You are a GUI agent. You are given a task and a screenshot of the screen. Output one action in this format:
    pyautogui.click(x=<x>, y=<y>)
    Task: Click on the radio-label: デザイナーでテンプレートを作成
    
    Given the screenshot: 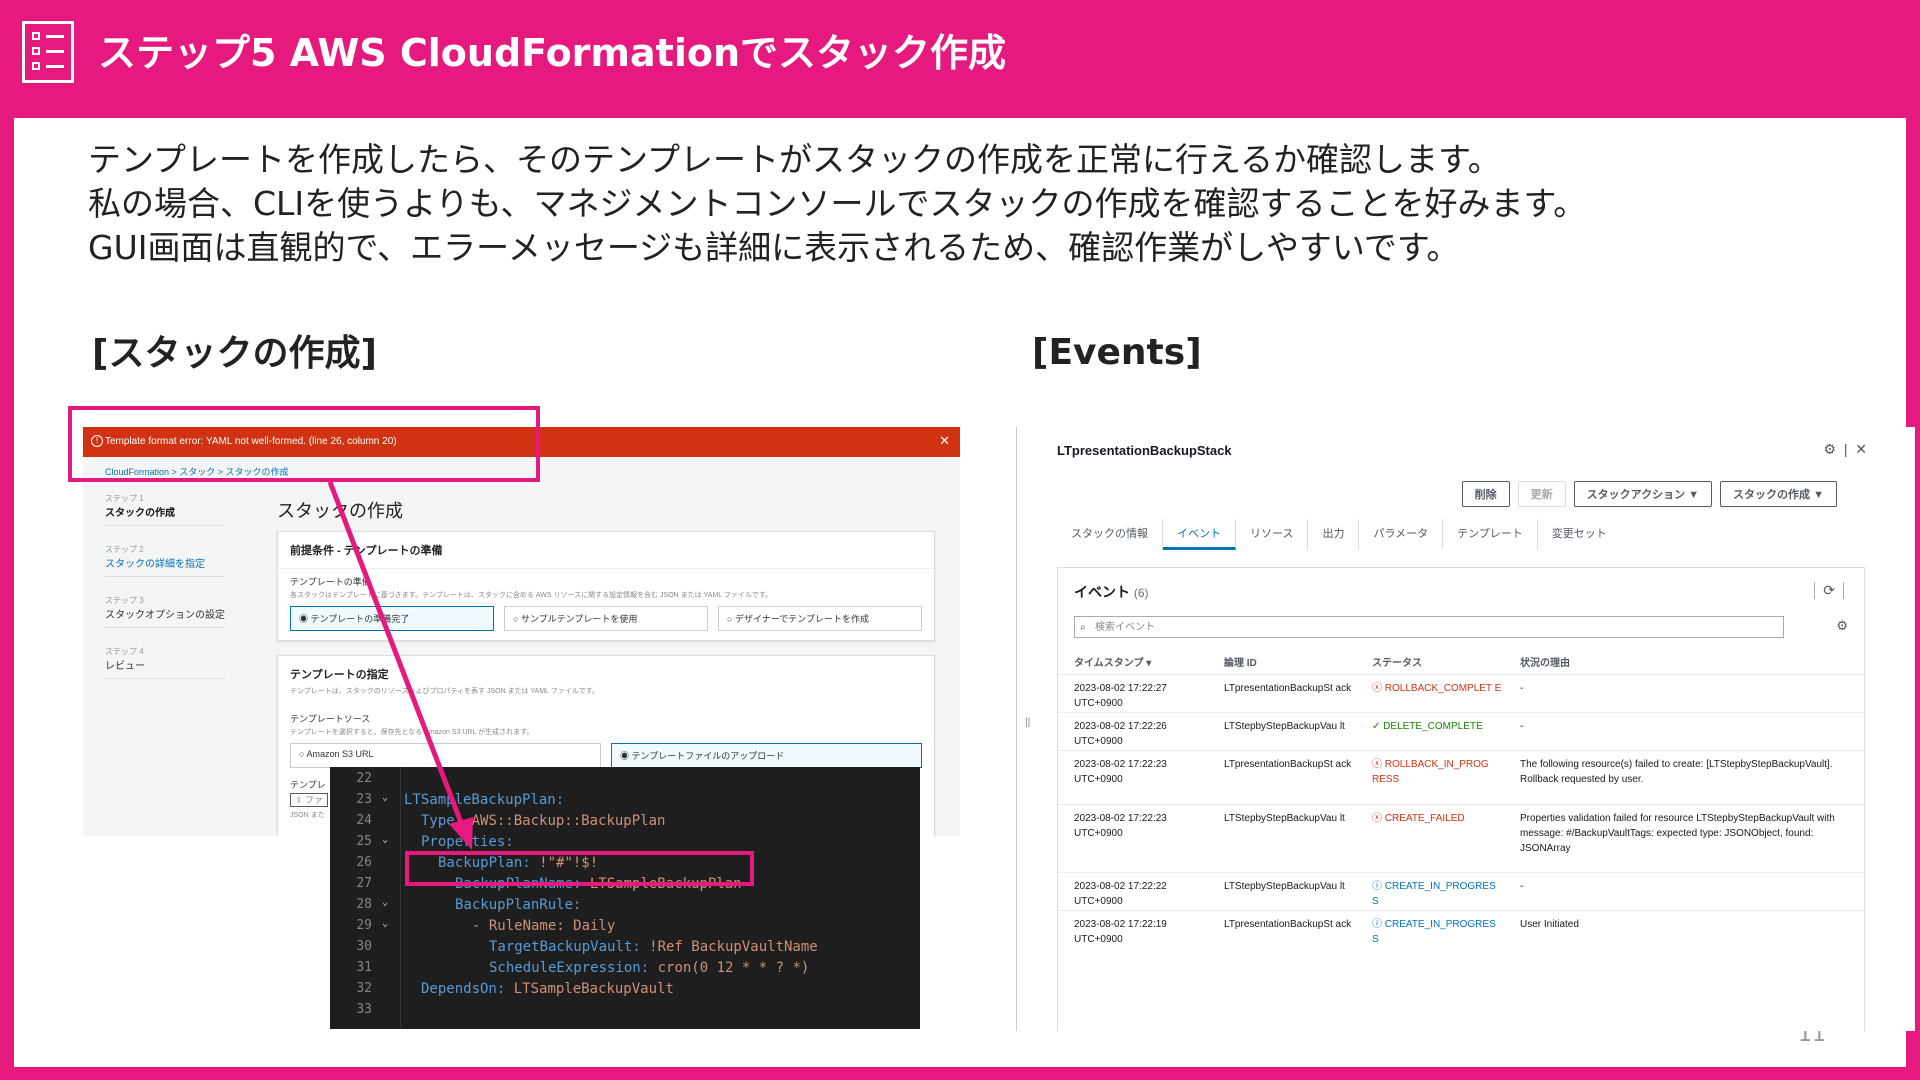 What is the action you would take?
    pyautogui.click(x=801, y=619)
    